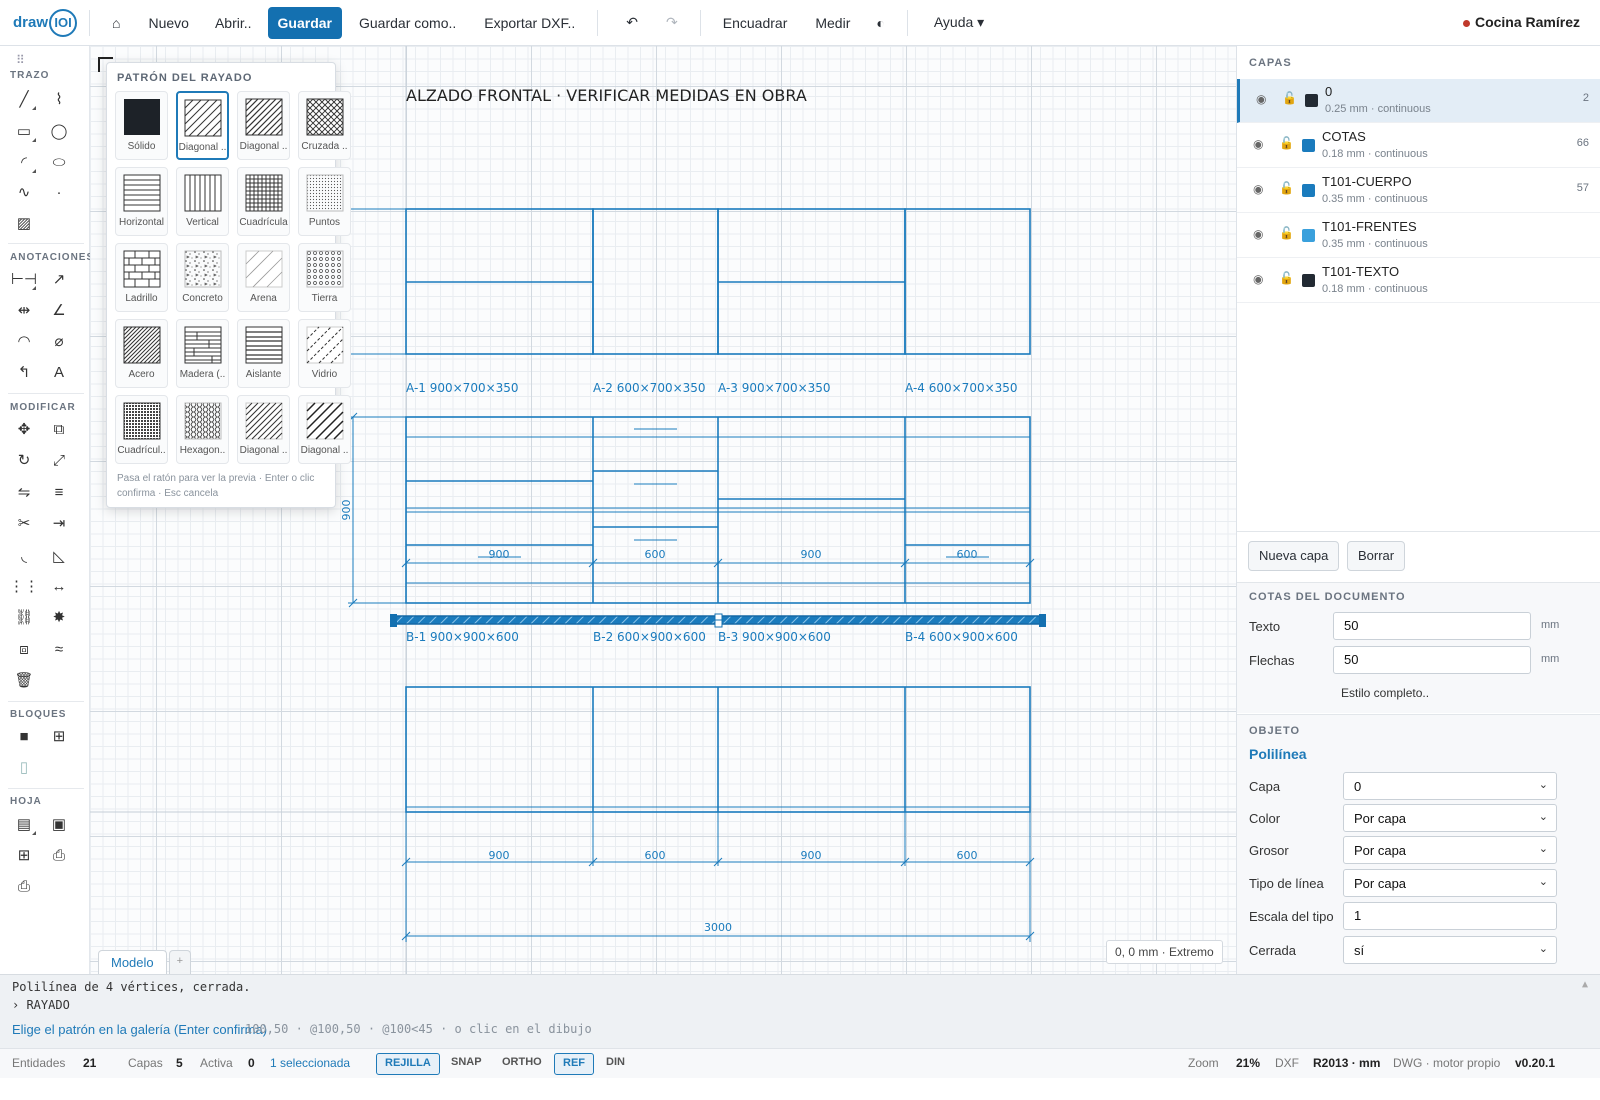 The image size is (1600, 1100). I want to click on base-cabinets, so click(718, 510).